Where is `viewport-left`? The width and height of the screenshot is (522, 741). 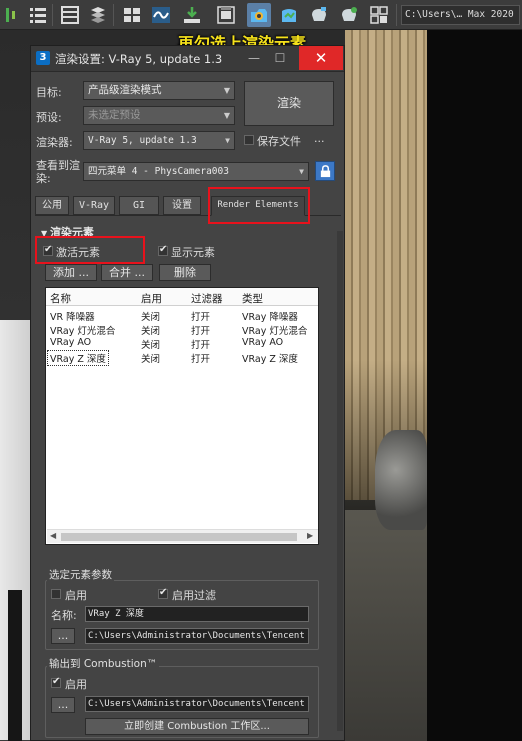
viewport-left is located at coordinates (15, 385).